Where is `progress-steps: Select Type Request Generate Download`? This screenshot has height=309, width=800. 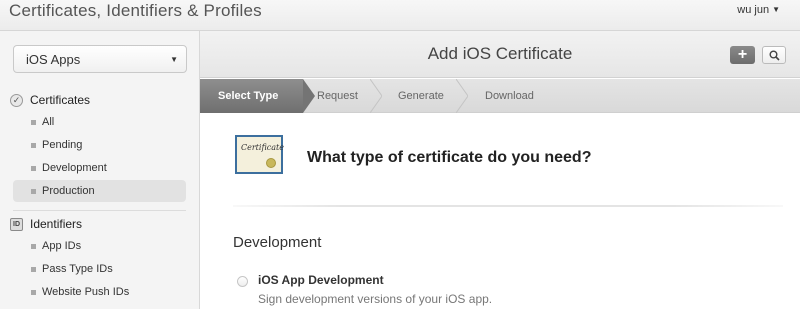
progress-steps: Select Type Request Generate Download is located at coordinates (500, 96).